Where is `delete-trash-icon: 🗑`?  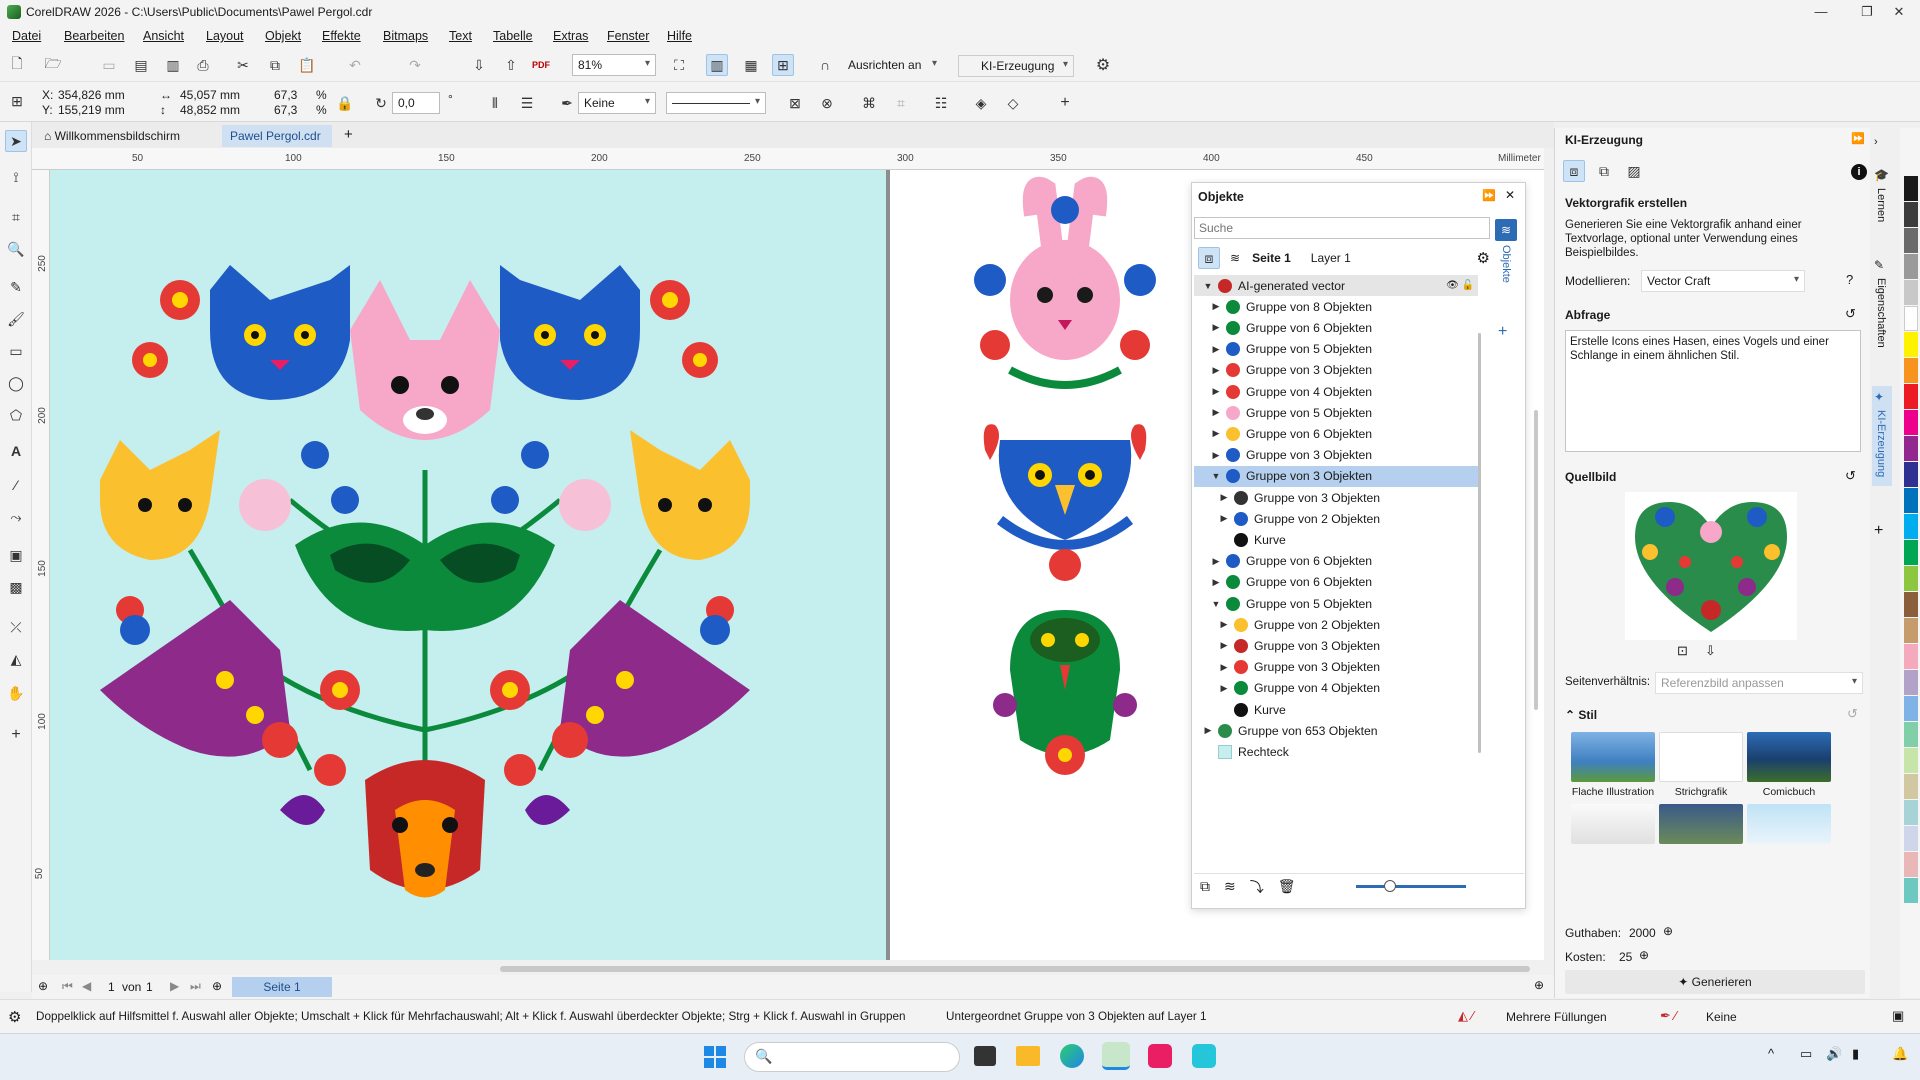
delete-trash-icon: 🗑 is located at coordinates (1287, 886).